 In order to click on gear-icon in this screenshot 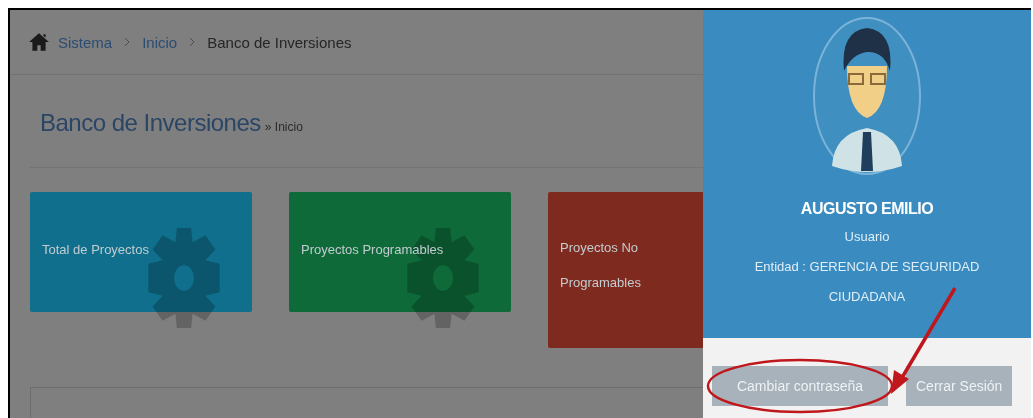, I will do `click(184, 278)`.